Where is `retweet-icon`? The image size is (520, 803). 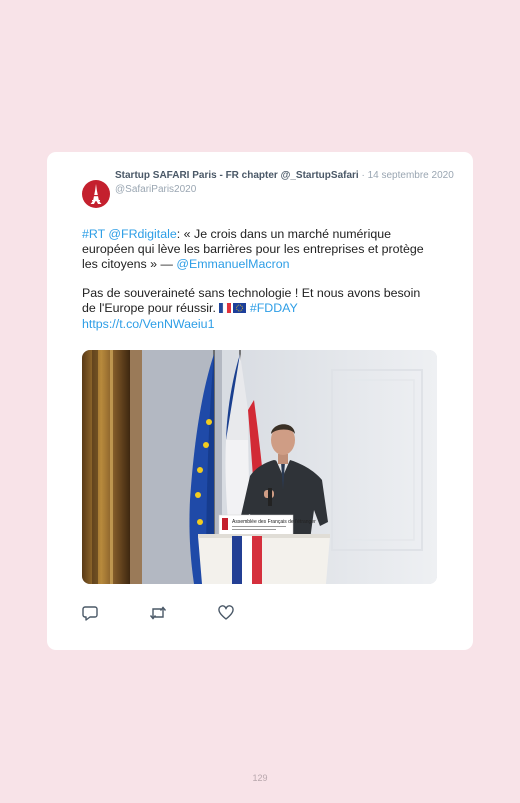
retweet-icon is located at coordinates (158, 615).